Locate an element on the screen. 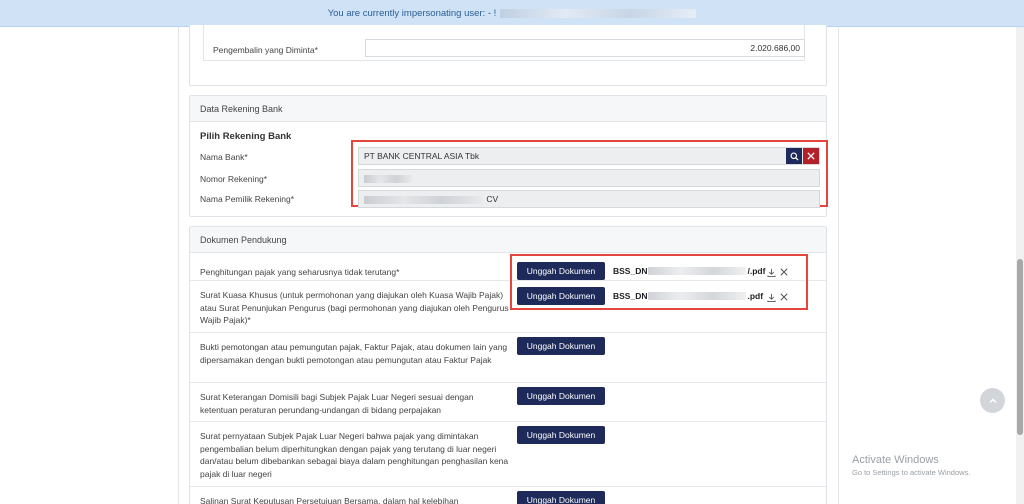 The width and height of the screenshot is (1024, 504). page-scrollbar is located at coordinates (1020, 265).